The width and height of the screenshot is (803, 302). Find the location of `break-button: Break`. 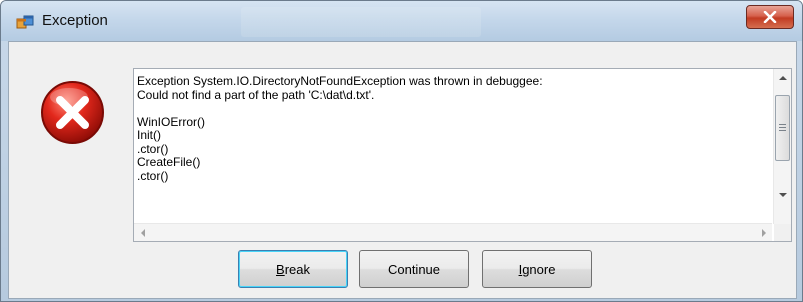

break-button: Break is located at coordinates (293, 269).